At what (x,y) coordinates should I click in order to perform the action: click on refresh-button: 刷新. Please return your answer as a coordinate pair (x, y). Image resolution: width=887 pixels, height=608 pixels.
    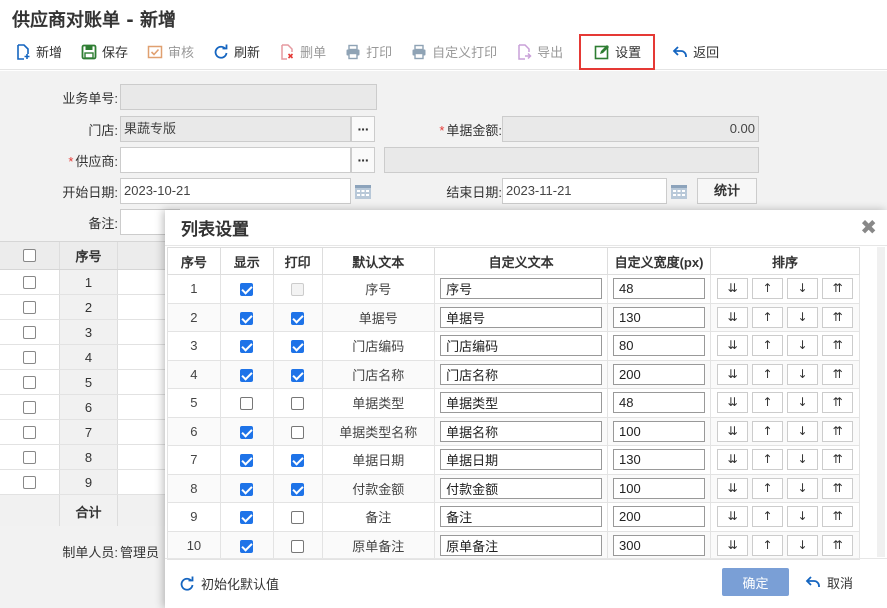
    Looking at the image, I should click on (236, 52).